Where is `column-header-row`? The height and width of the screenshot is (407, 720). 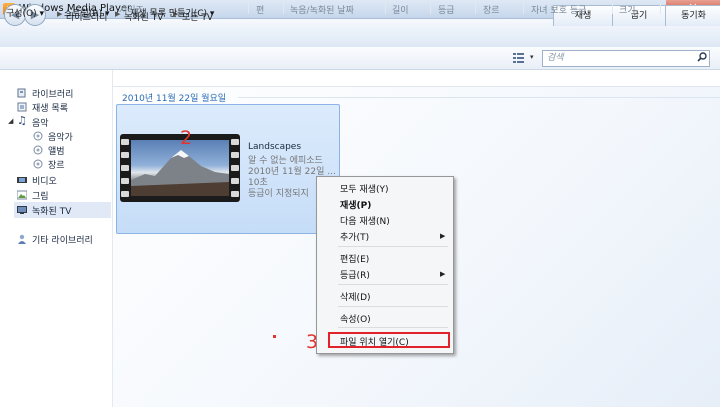
column-header-row is located at coordinates (416, 78).